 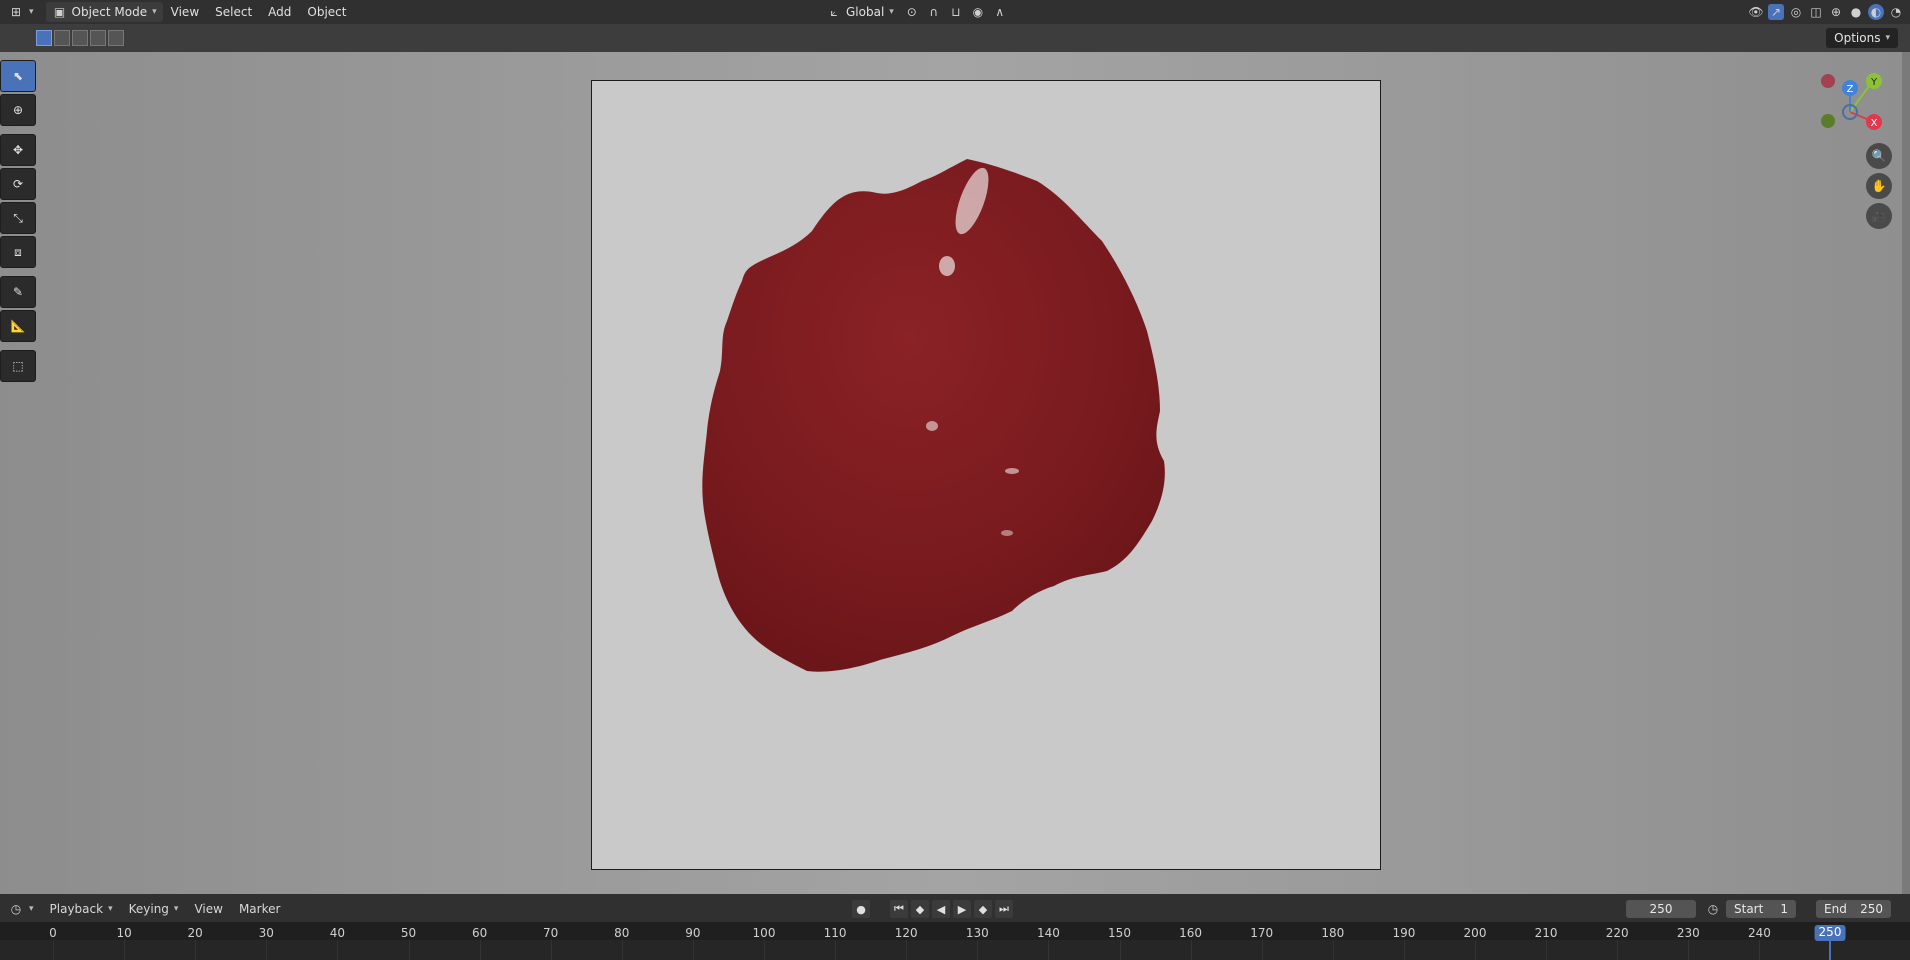 I want to click on menu-object: Object, so click(x=326, y=12).